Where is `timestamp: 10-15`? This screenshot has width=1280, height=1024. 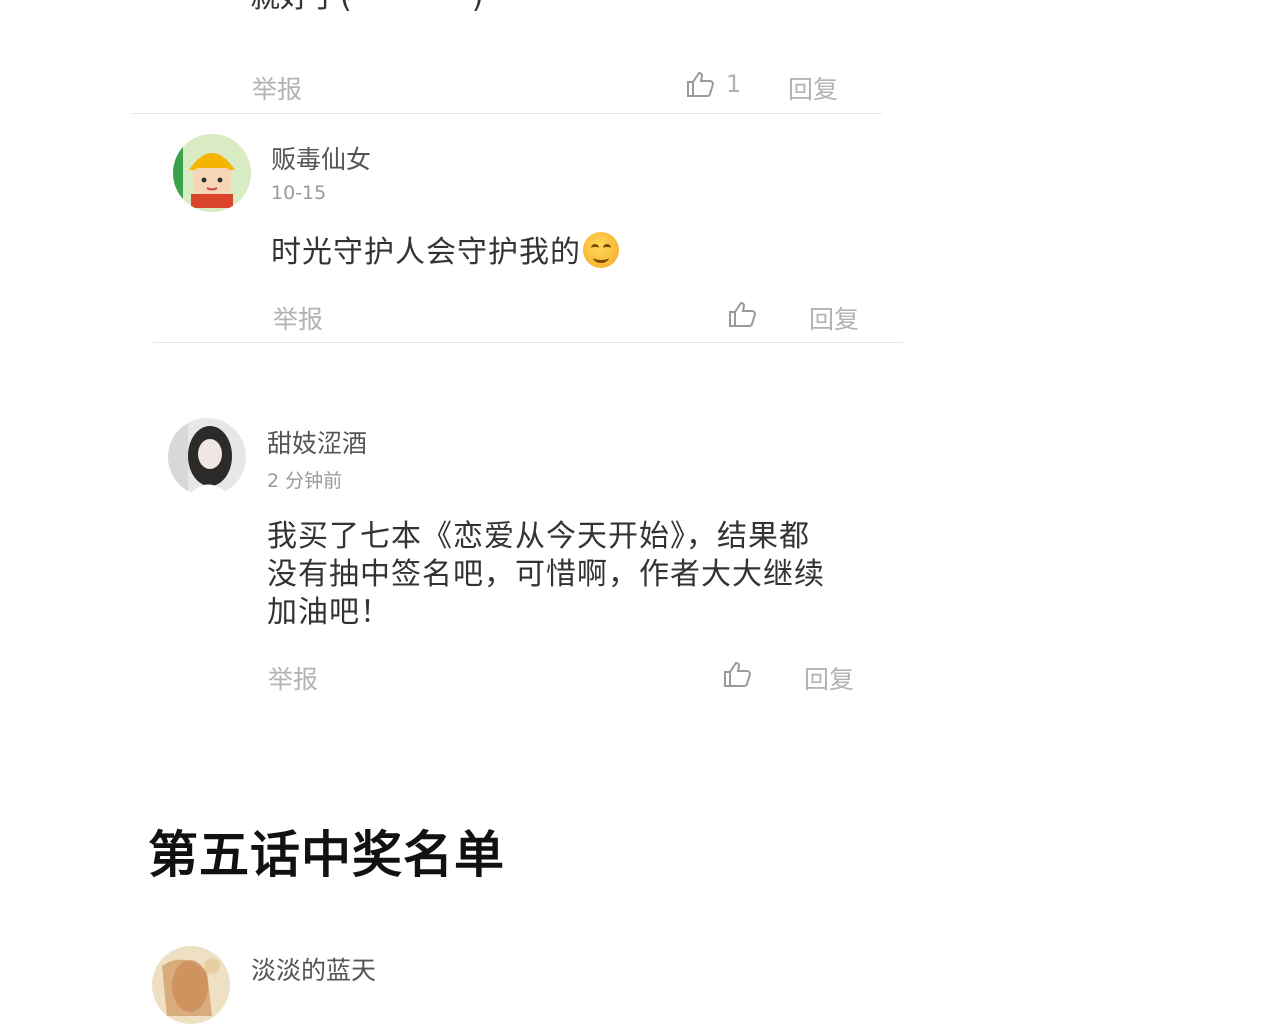
timestamp: 10-15 is located at coordinates (299, 193).